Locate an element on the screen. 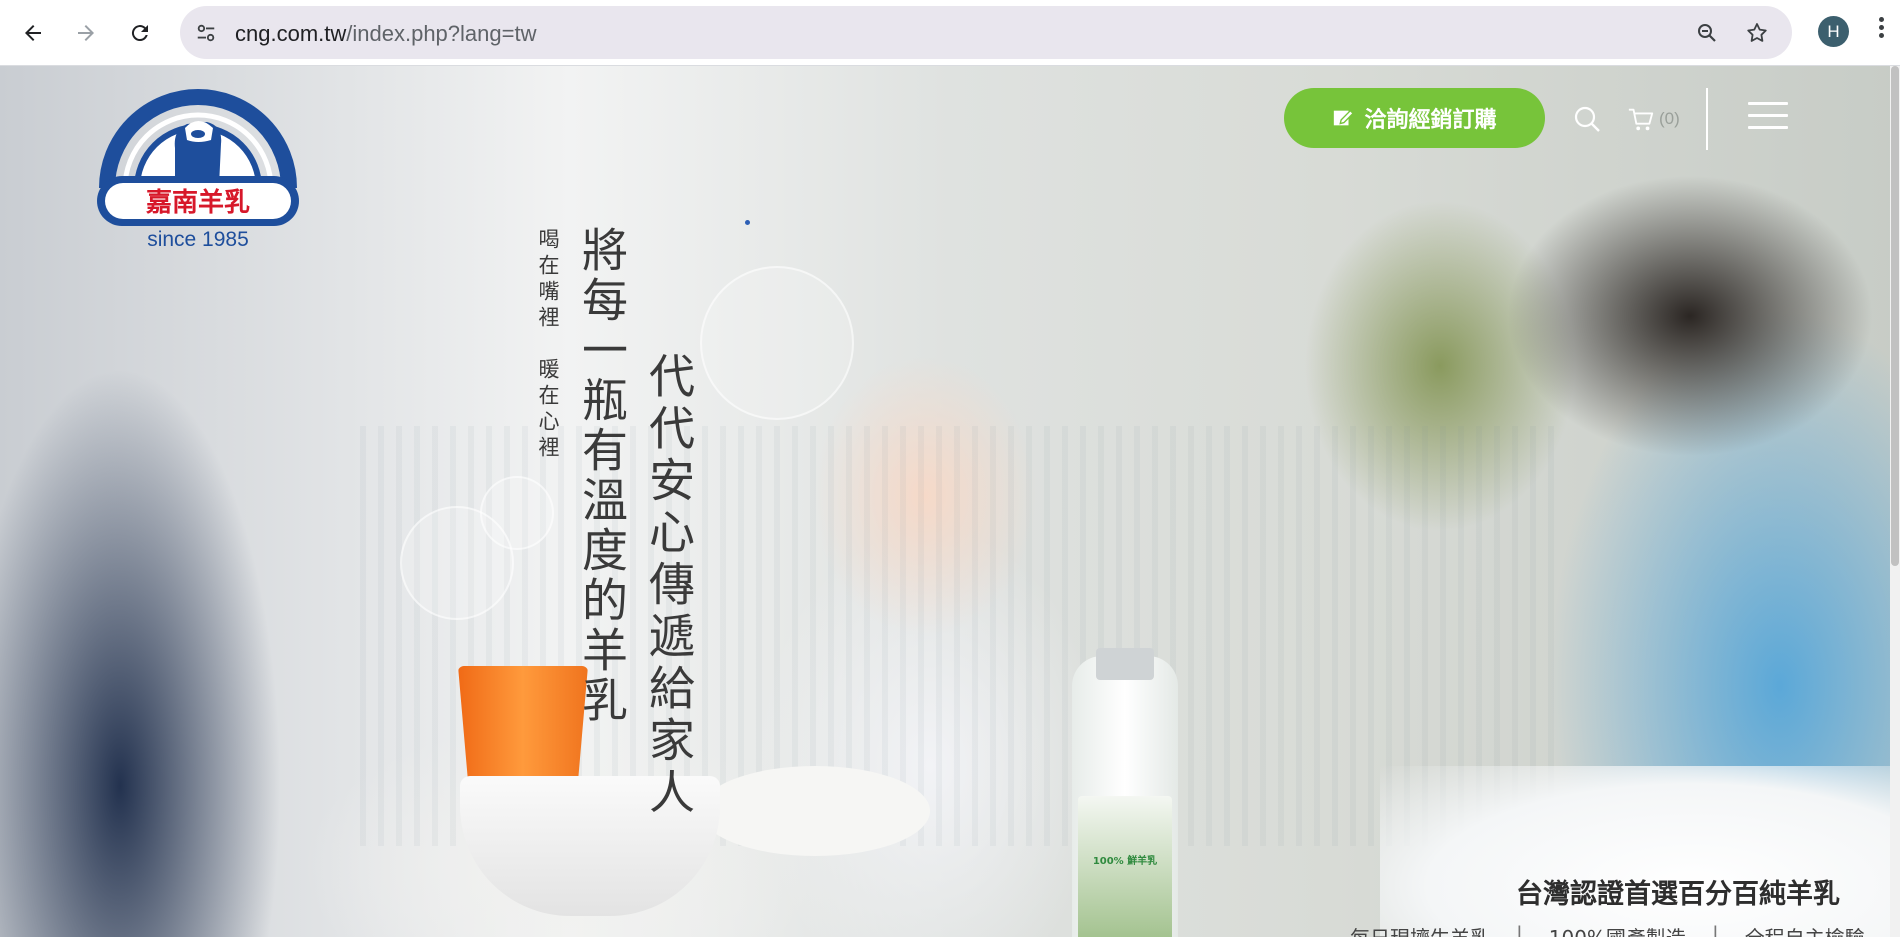 The width and height of the screenshot is (1900, 937). address-bar: cng.com.tw/index.php?lang=tw is located at coordinates (986, 32).